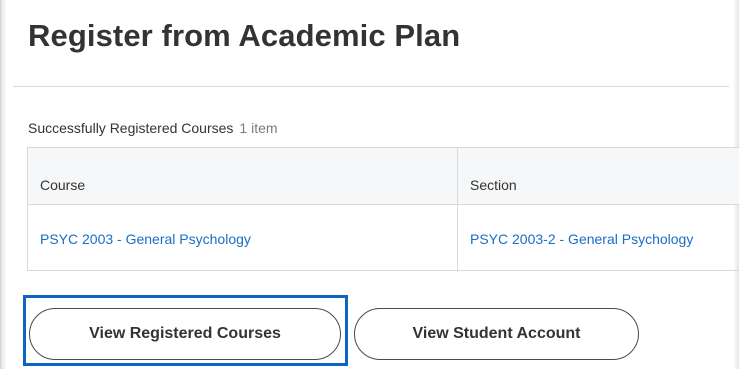  I want to click on section-link: PSYC 2003-2 - General Psychology, so click(581, 239).